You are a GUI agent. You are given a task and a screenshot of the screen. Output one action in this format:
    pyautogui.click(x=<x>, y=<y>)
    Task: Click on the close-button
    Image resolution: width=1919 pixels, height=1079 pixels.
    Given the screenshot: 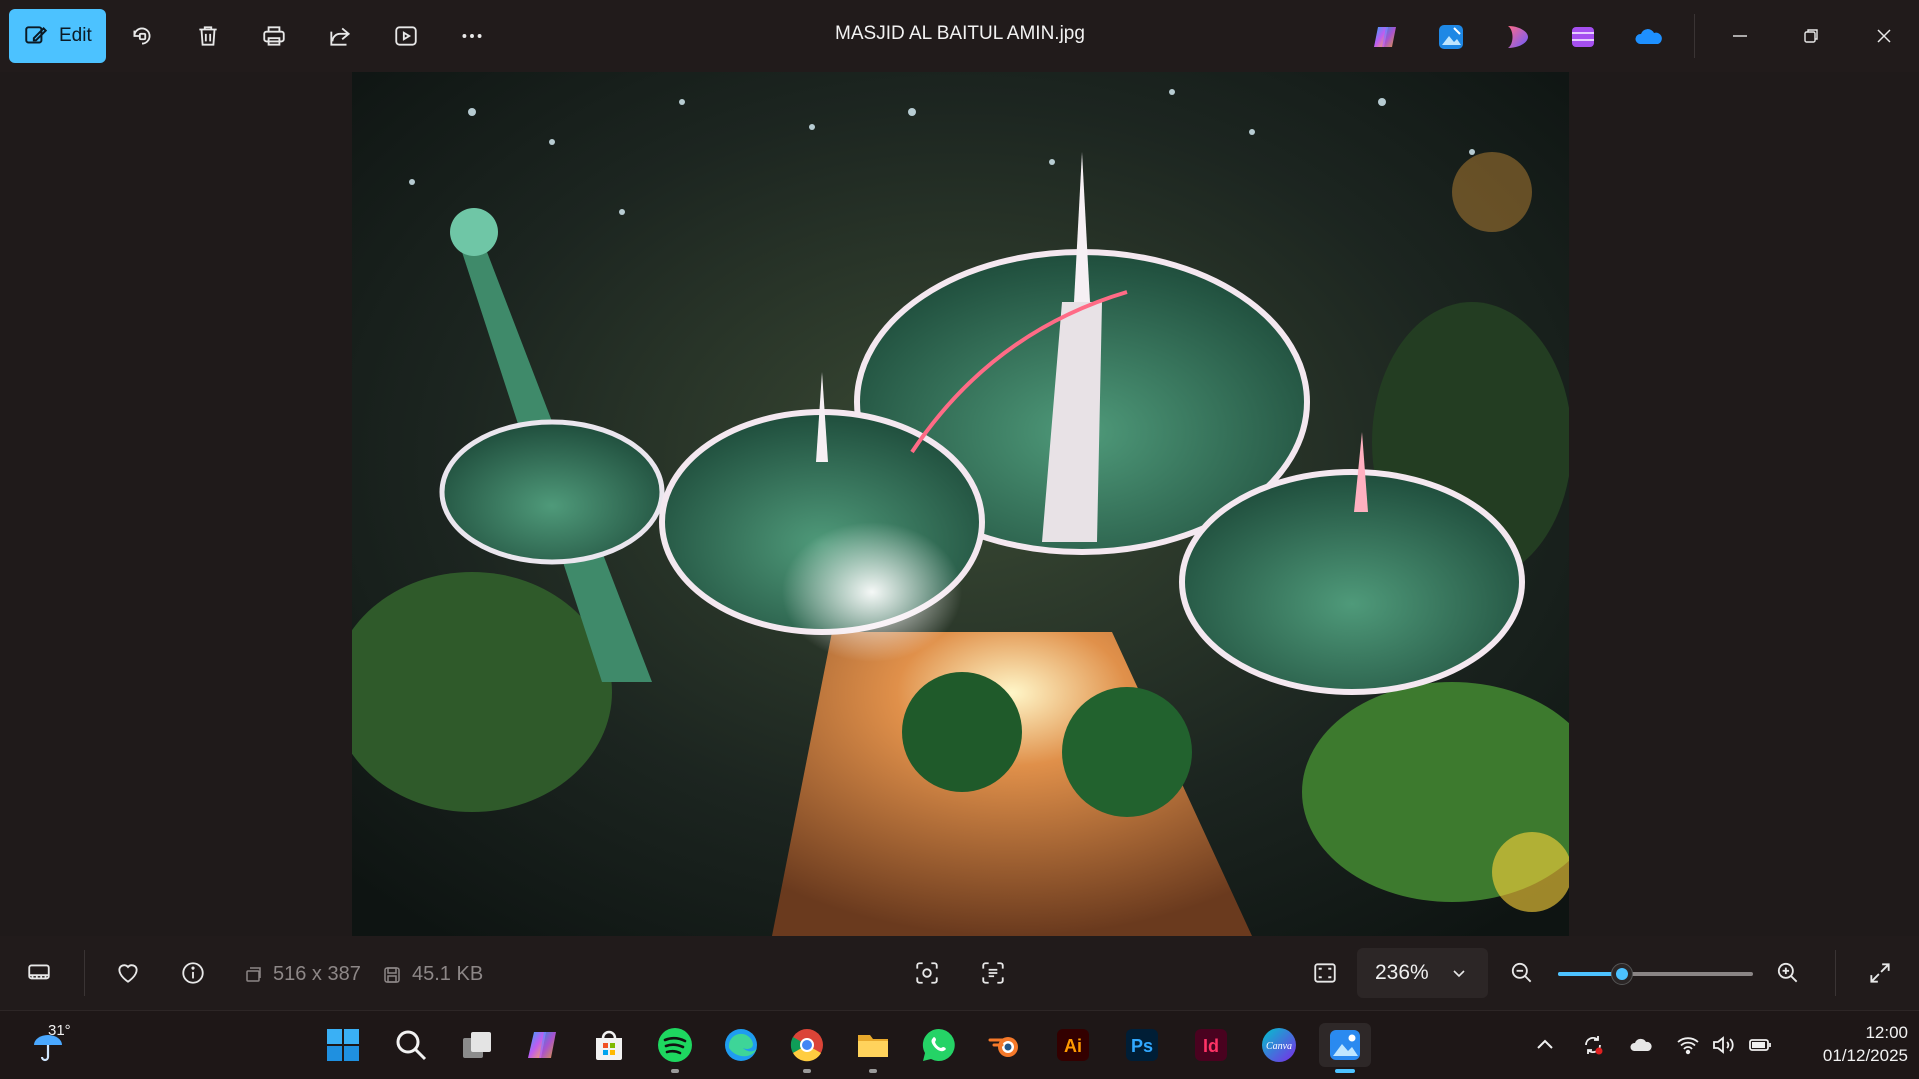 What is the action you would take?
    pyautogui.click(x=1884, y=36)
    